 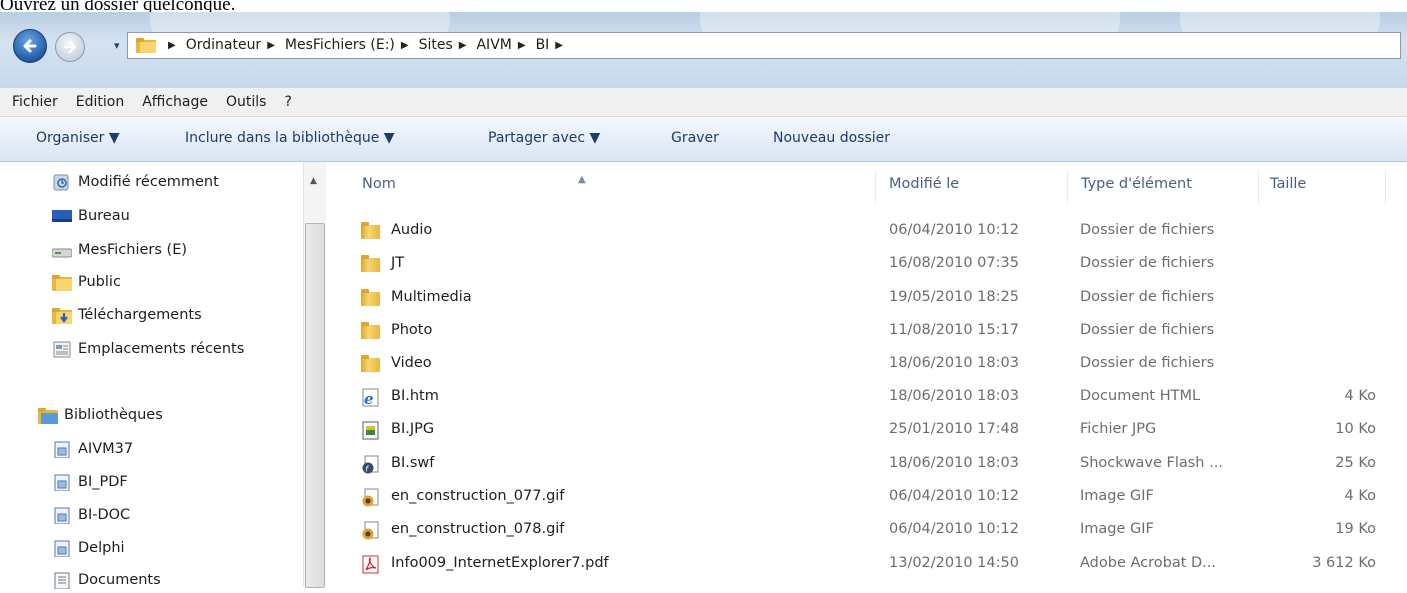 I want to click on burn-button: Graver, so click(x=695, y=138).